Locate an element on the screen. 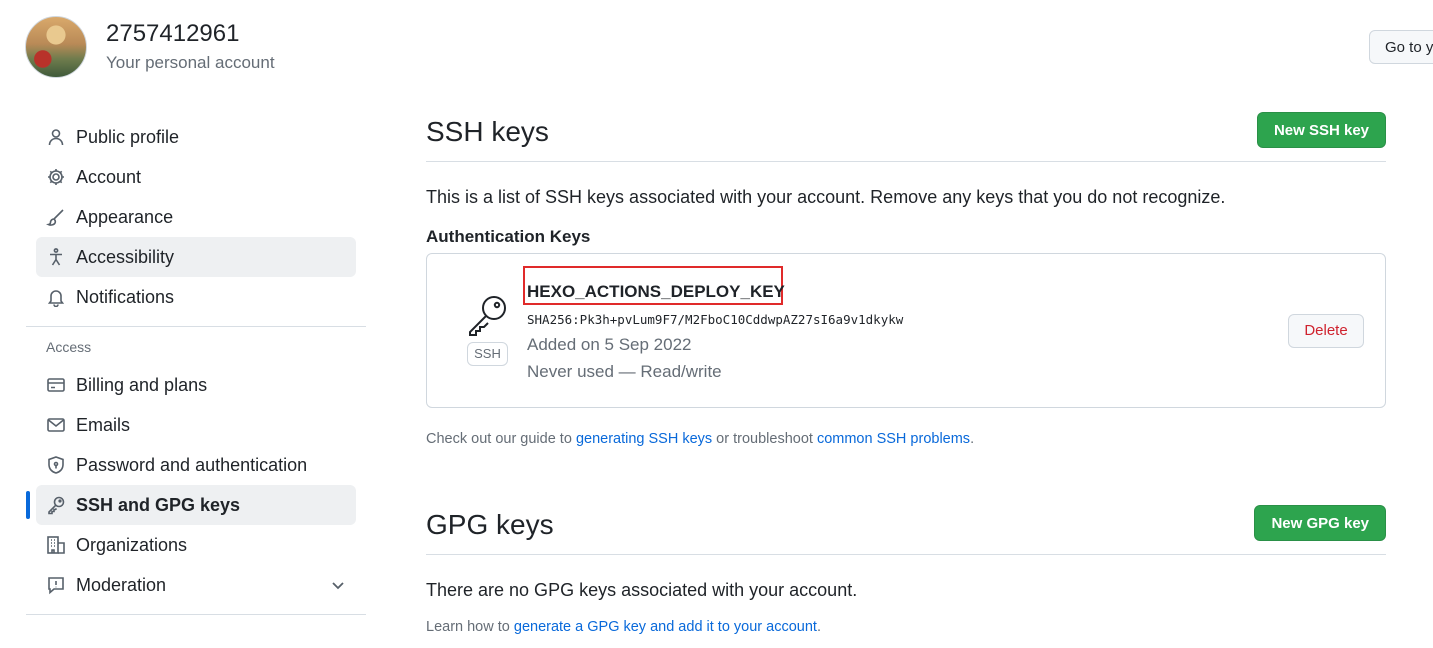  ssh-key-added-date: Added on 5 Sep 2022 is located at coordinates (609, 344).